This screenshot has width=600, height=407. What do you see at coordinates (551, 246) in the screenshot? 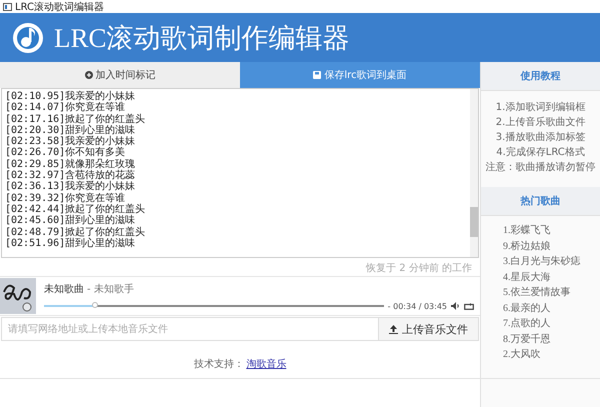
I see `hot-song-item: 9.桥边姑娘` at bounding box center [551, 246].